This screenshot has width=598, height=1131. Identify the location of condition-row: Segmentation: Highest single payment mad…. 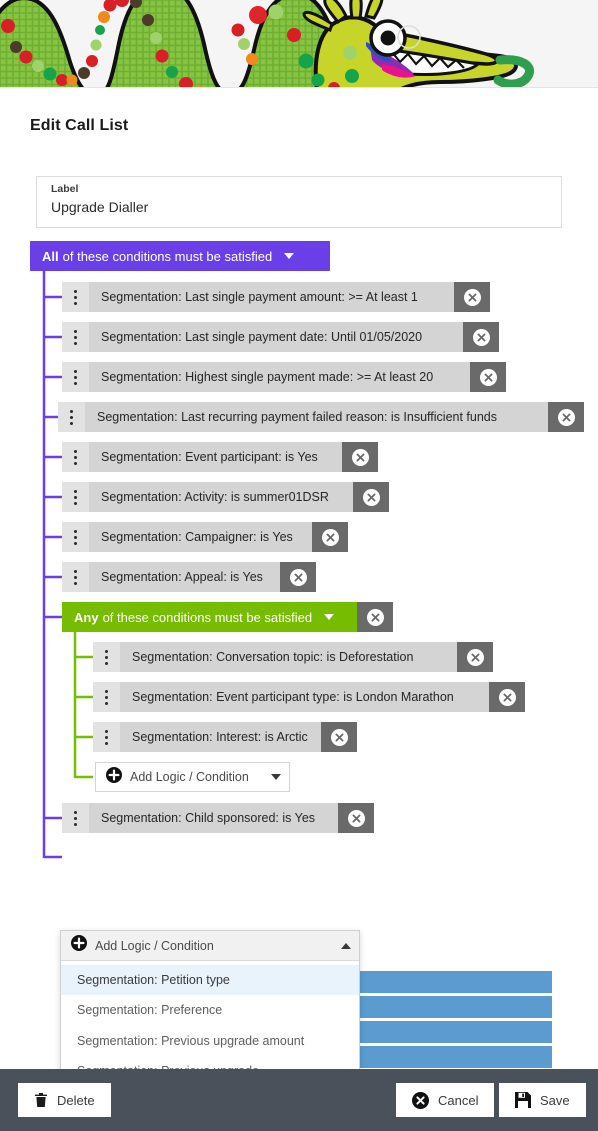
(284, 377).